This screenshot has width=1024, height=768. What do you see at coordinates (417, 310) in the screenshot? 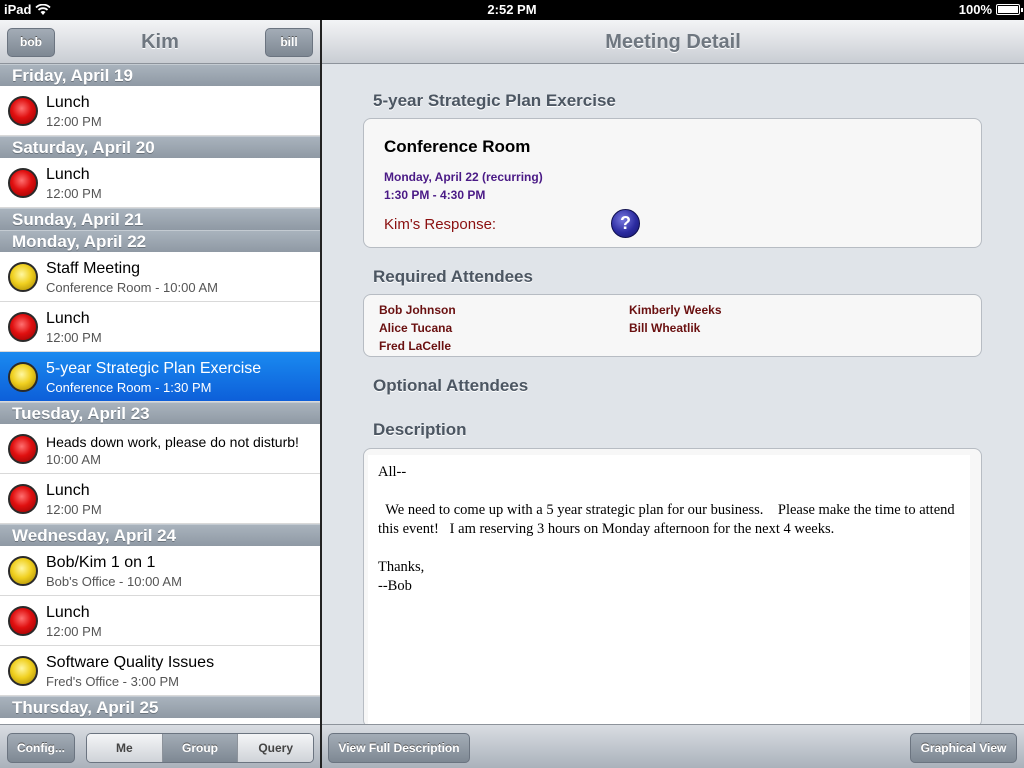
I see `attendee: Bob Johnson` at bounding box center [417, 310].